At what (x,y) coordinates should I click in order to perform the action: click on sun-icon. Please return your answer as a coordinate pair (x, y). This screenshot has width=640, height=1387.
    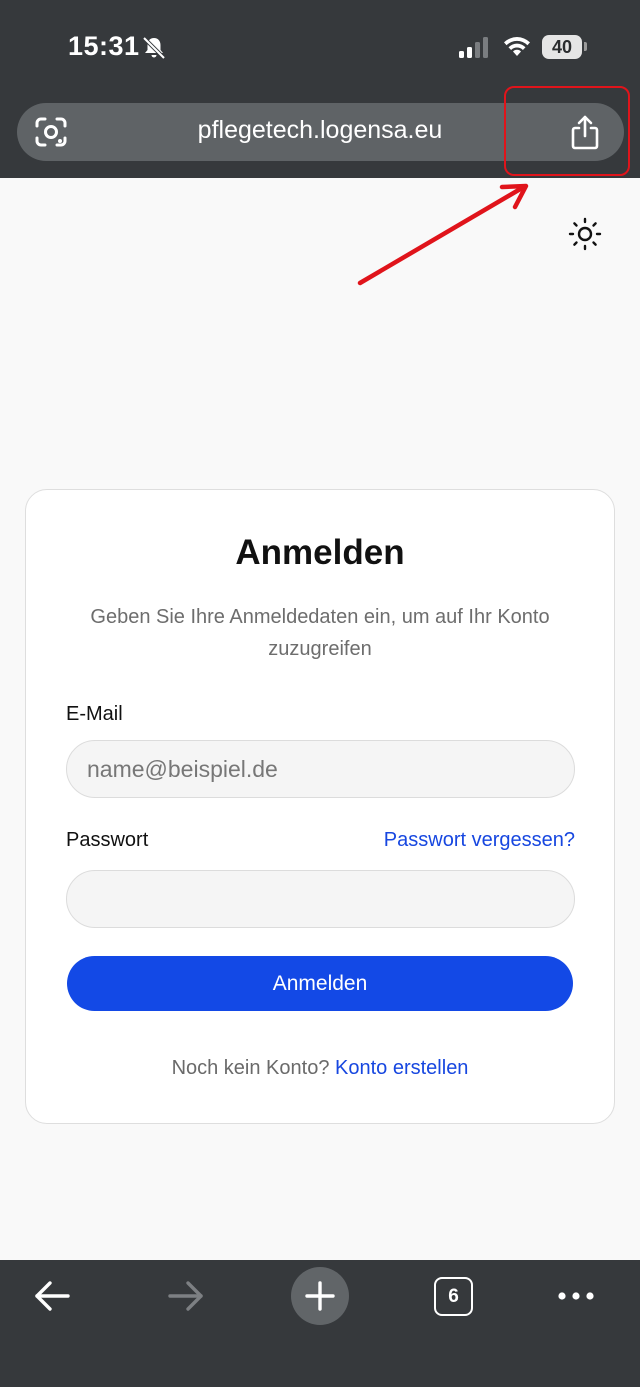
    Looking at the image, I should click on (585, 234).